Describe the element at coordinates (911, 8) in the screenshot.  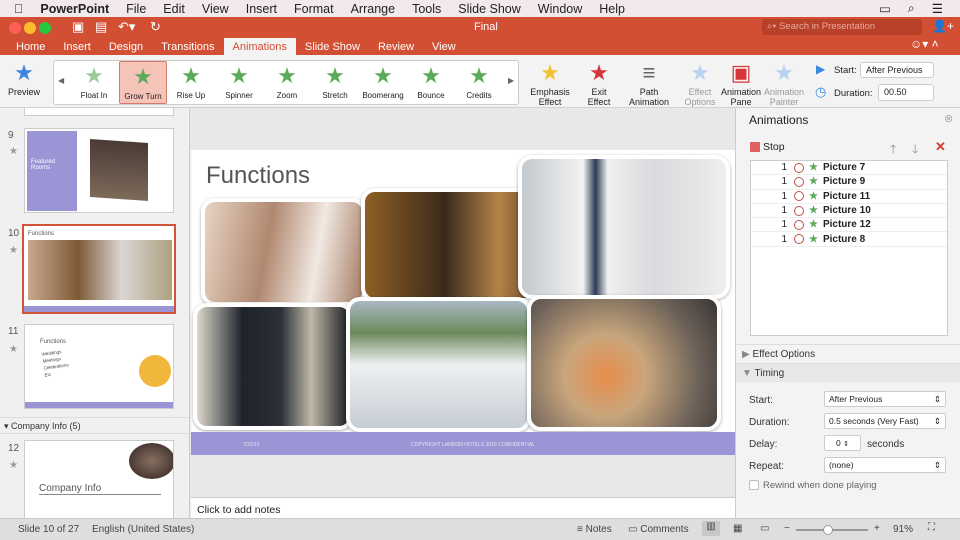
I see `spotlight-icon: ⌕` at that location.